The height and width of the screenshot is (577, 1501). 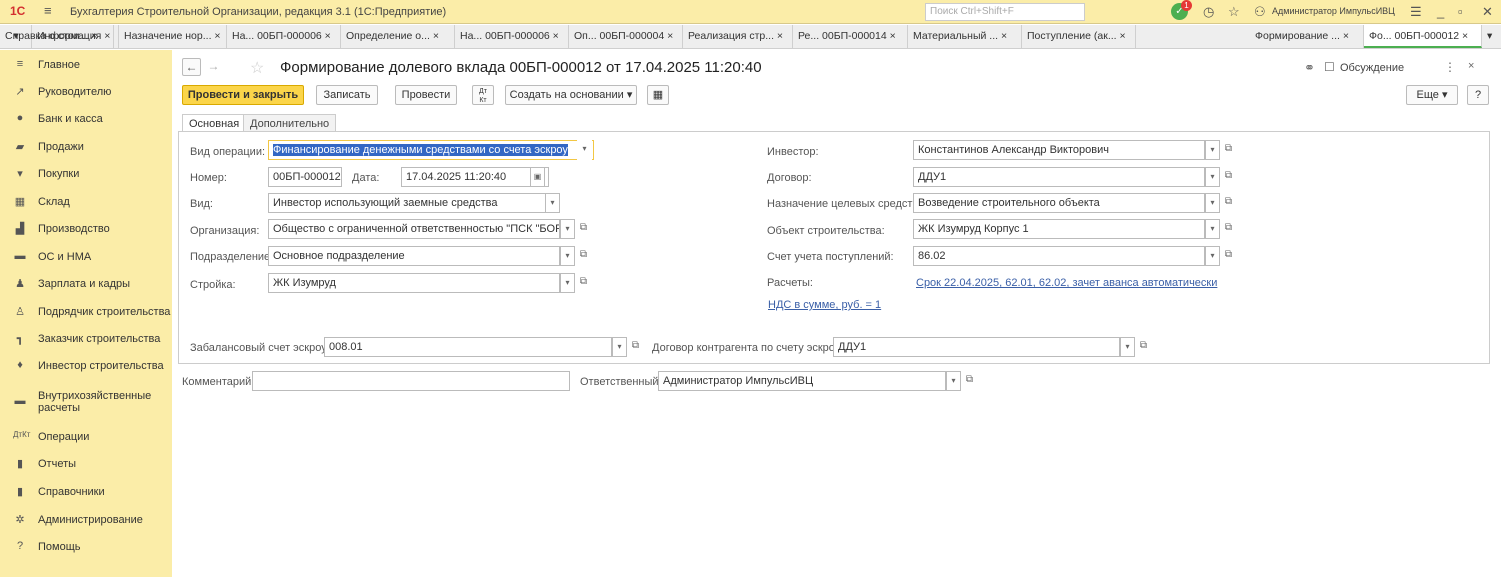 I want to click on sidebar-item-bank: ● Банк и касса, so click(x=86, y=119).